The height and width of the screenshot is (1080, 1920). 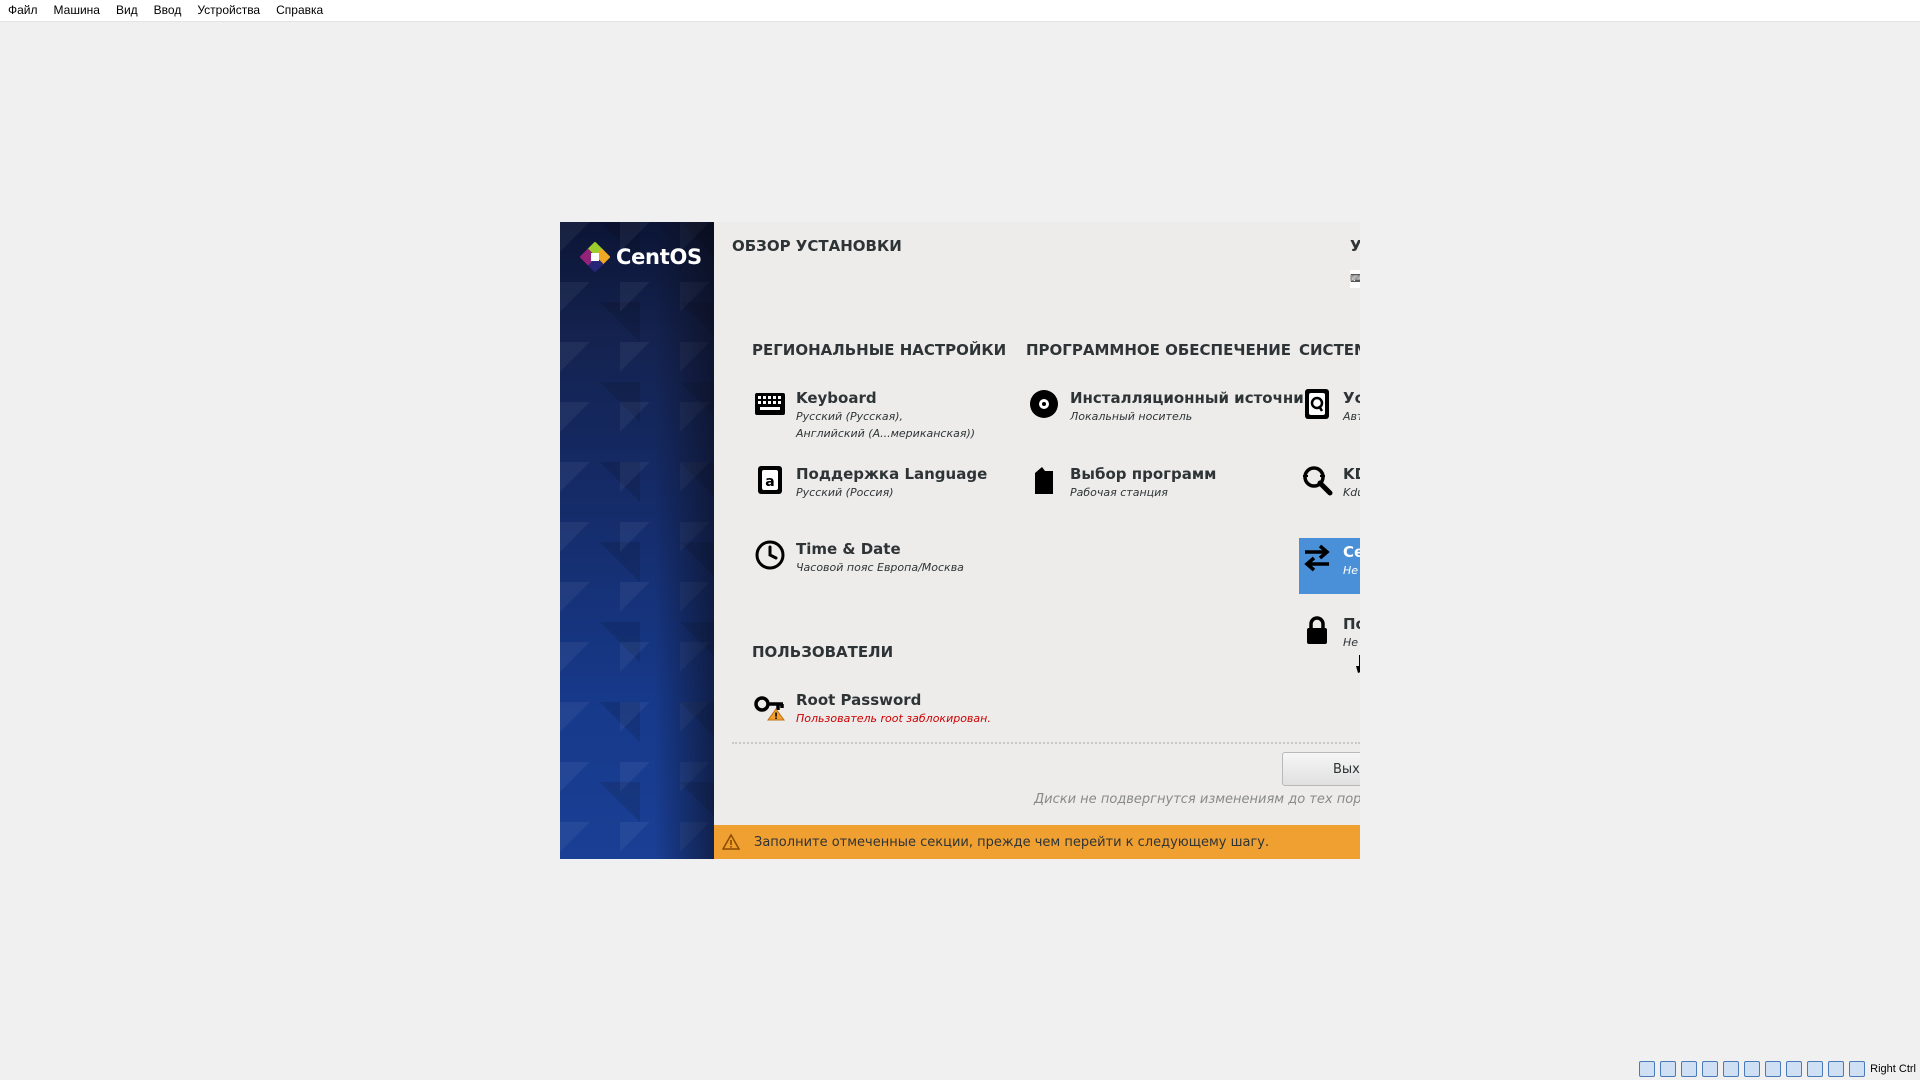 What do you see at coordinates (1773, 1069) in the screenshot?
I see `display-status-icon` at bounding box center [1773, 1069].